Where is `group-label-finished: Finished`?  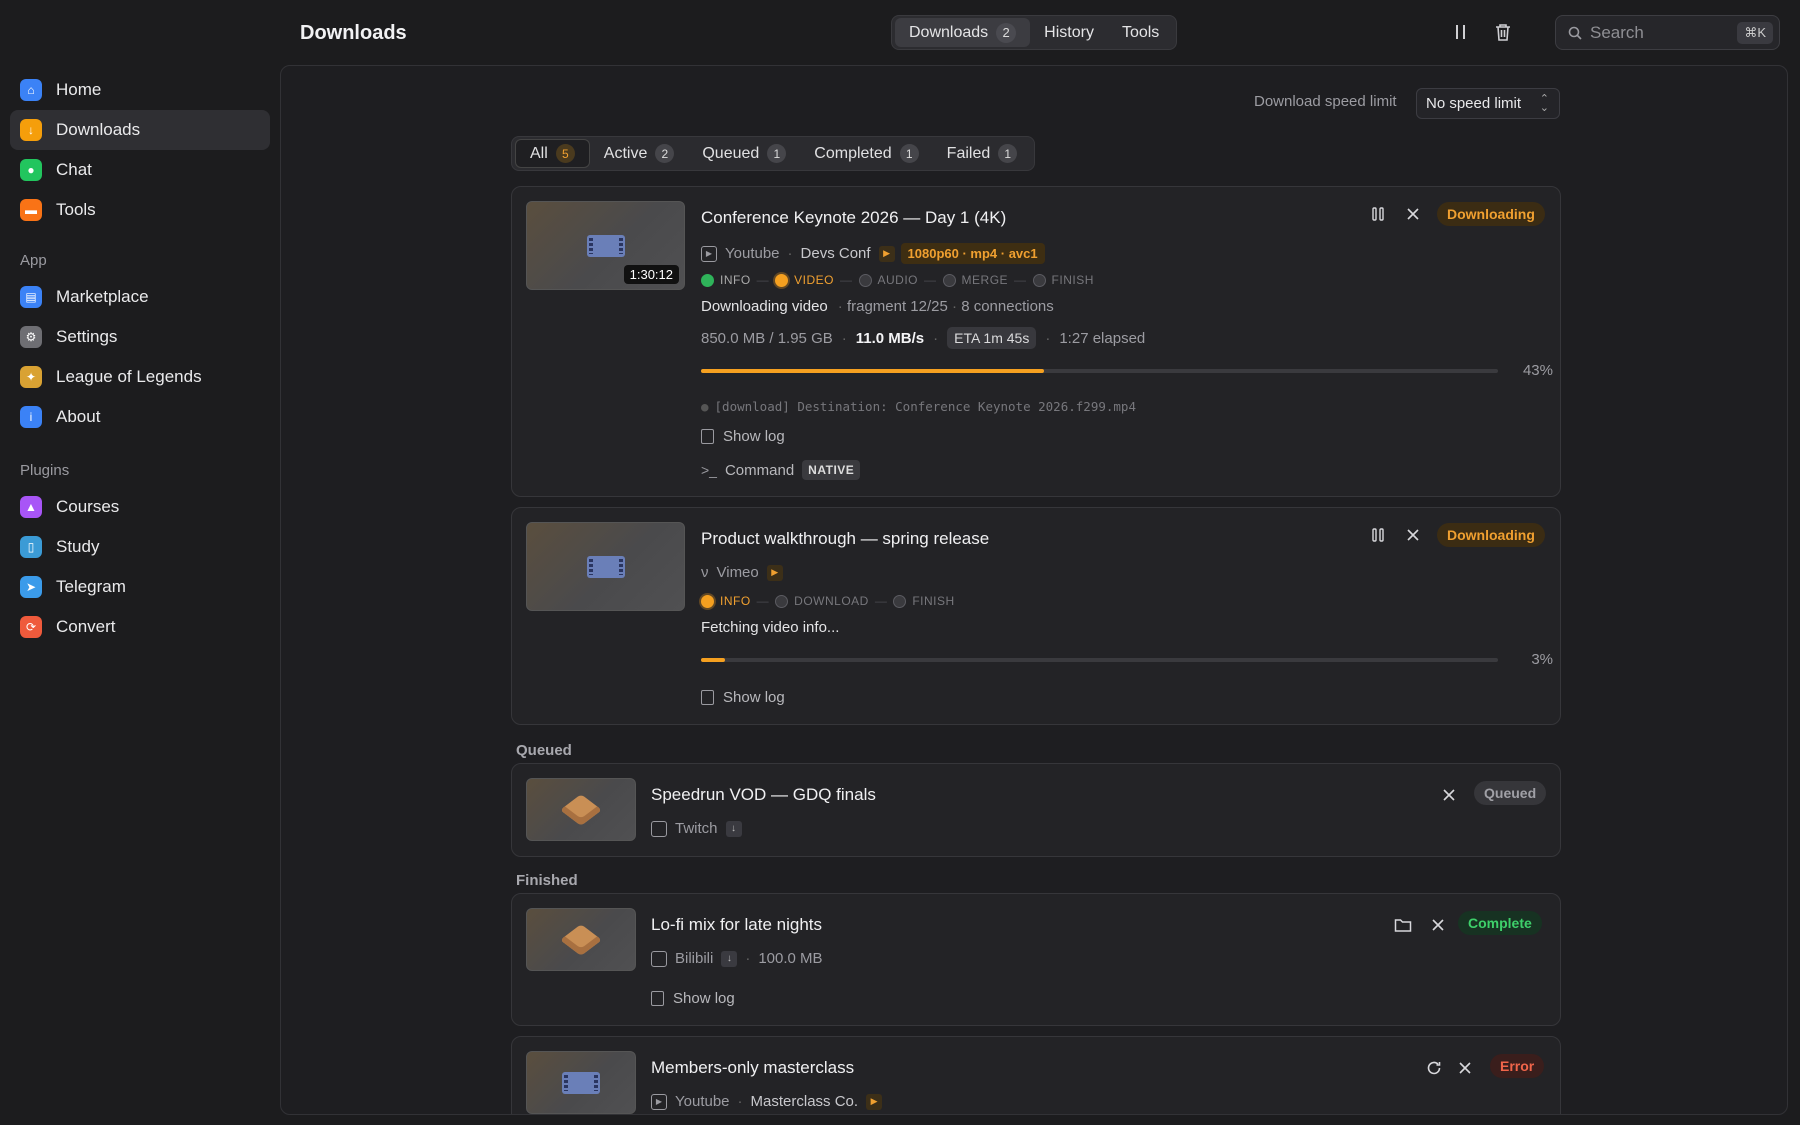
group-label-finished: Finished is located at coordinates (547, 880).